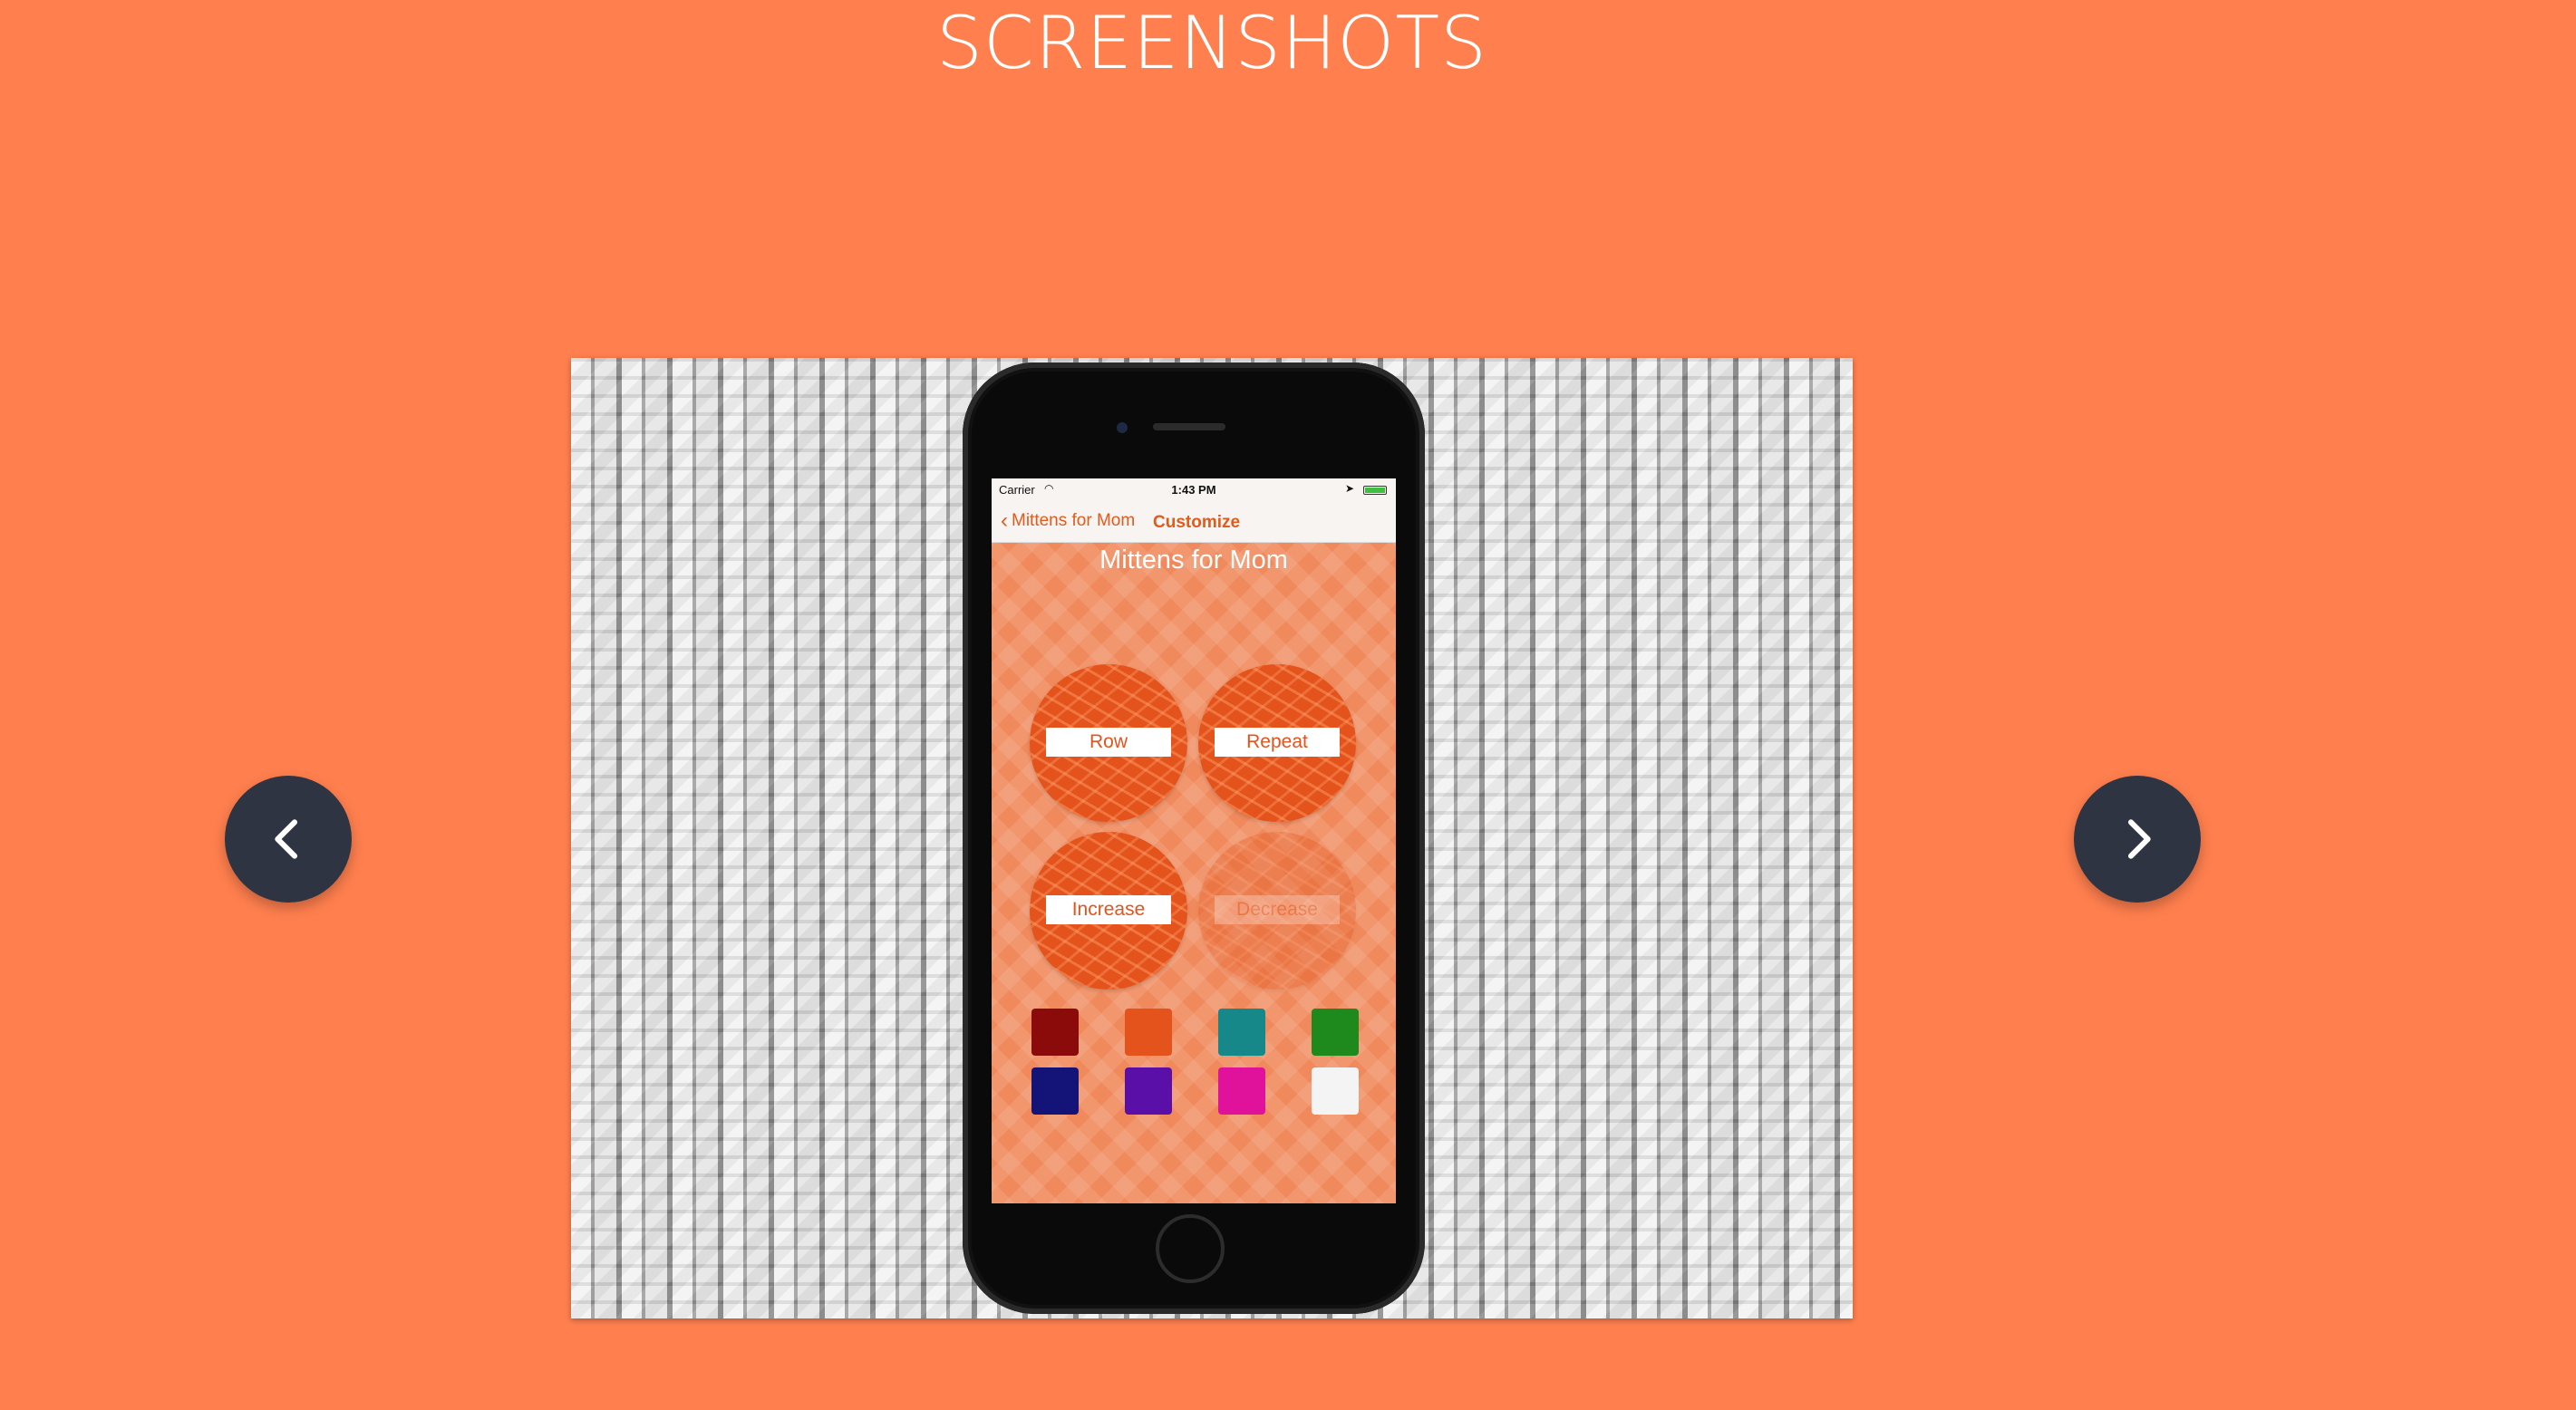 Image resolution: width=2576 pixels, height=1410 pixels. I want to click on increase-button: Increase, so click(1108, 911).